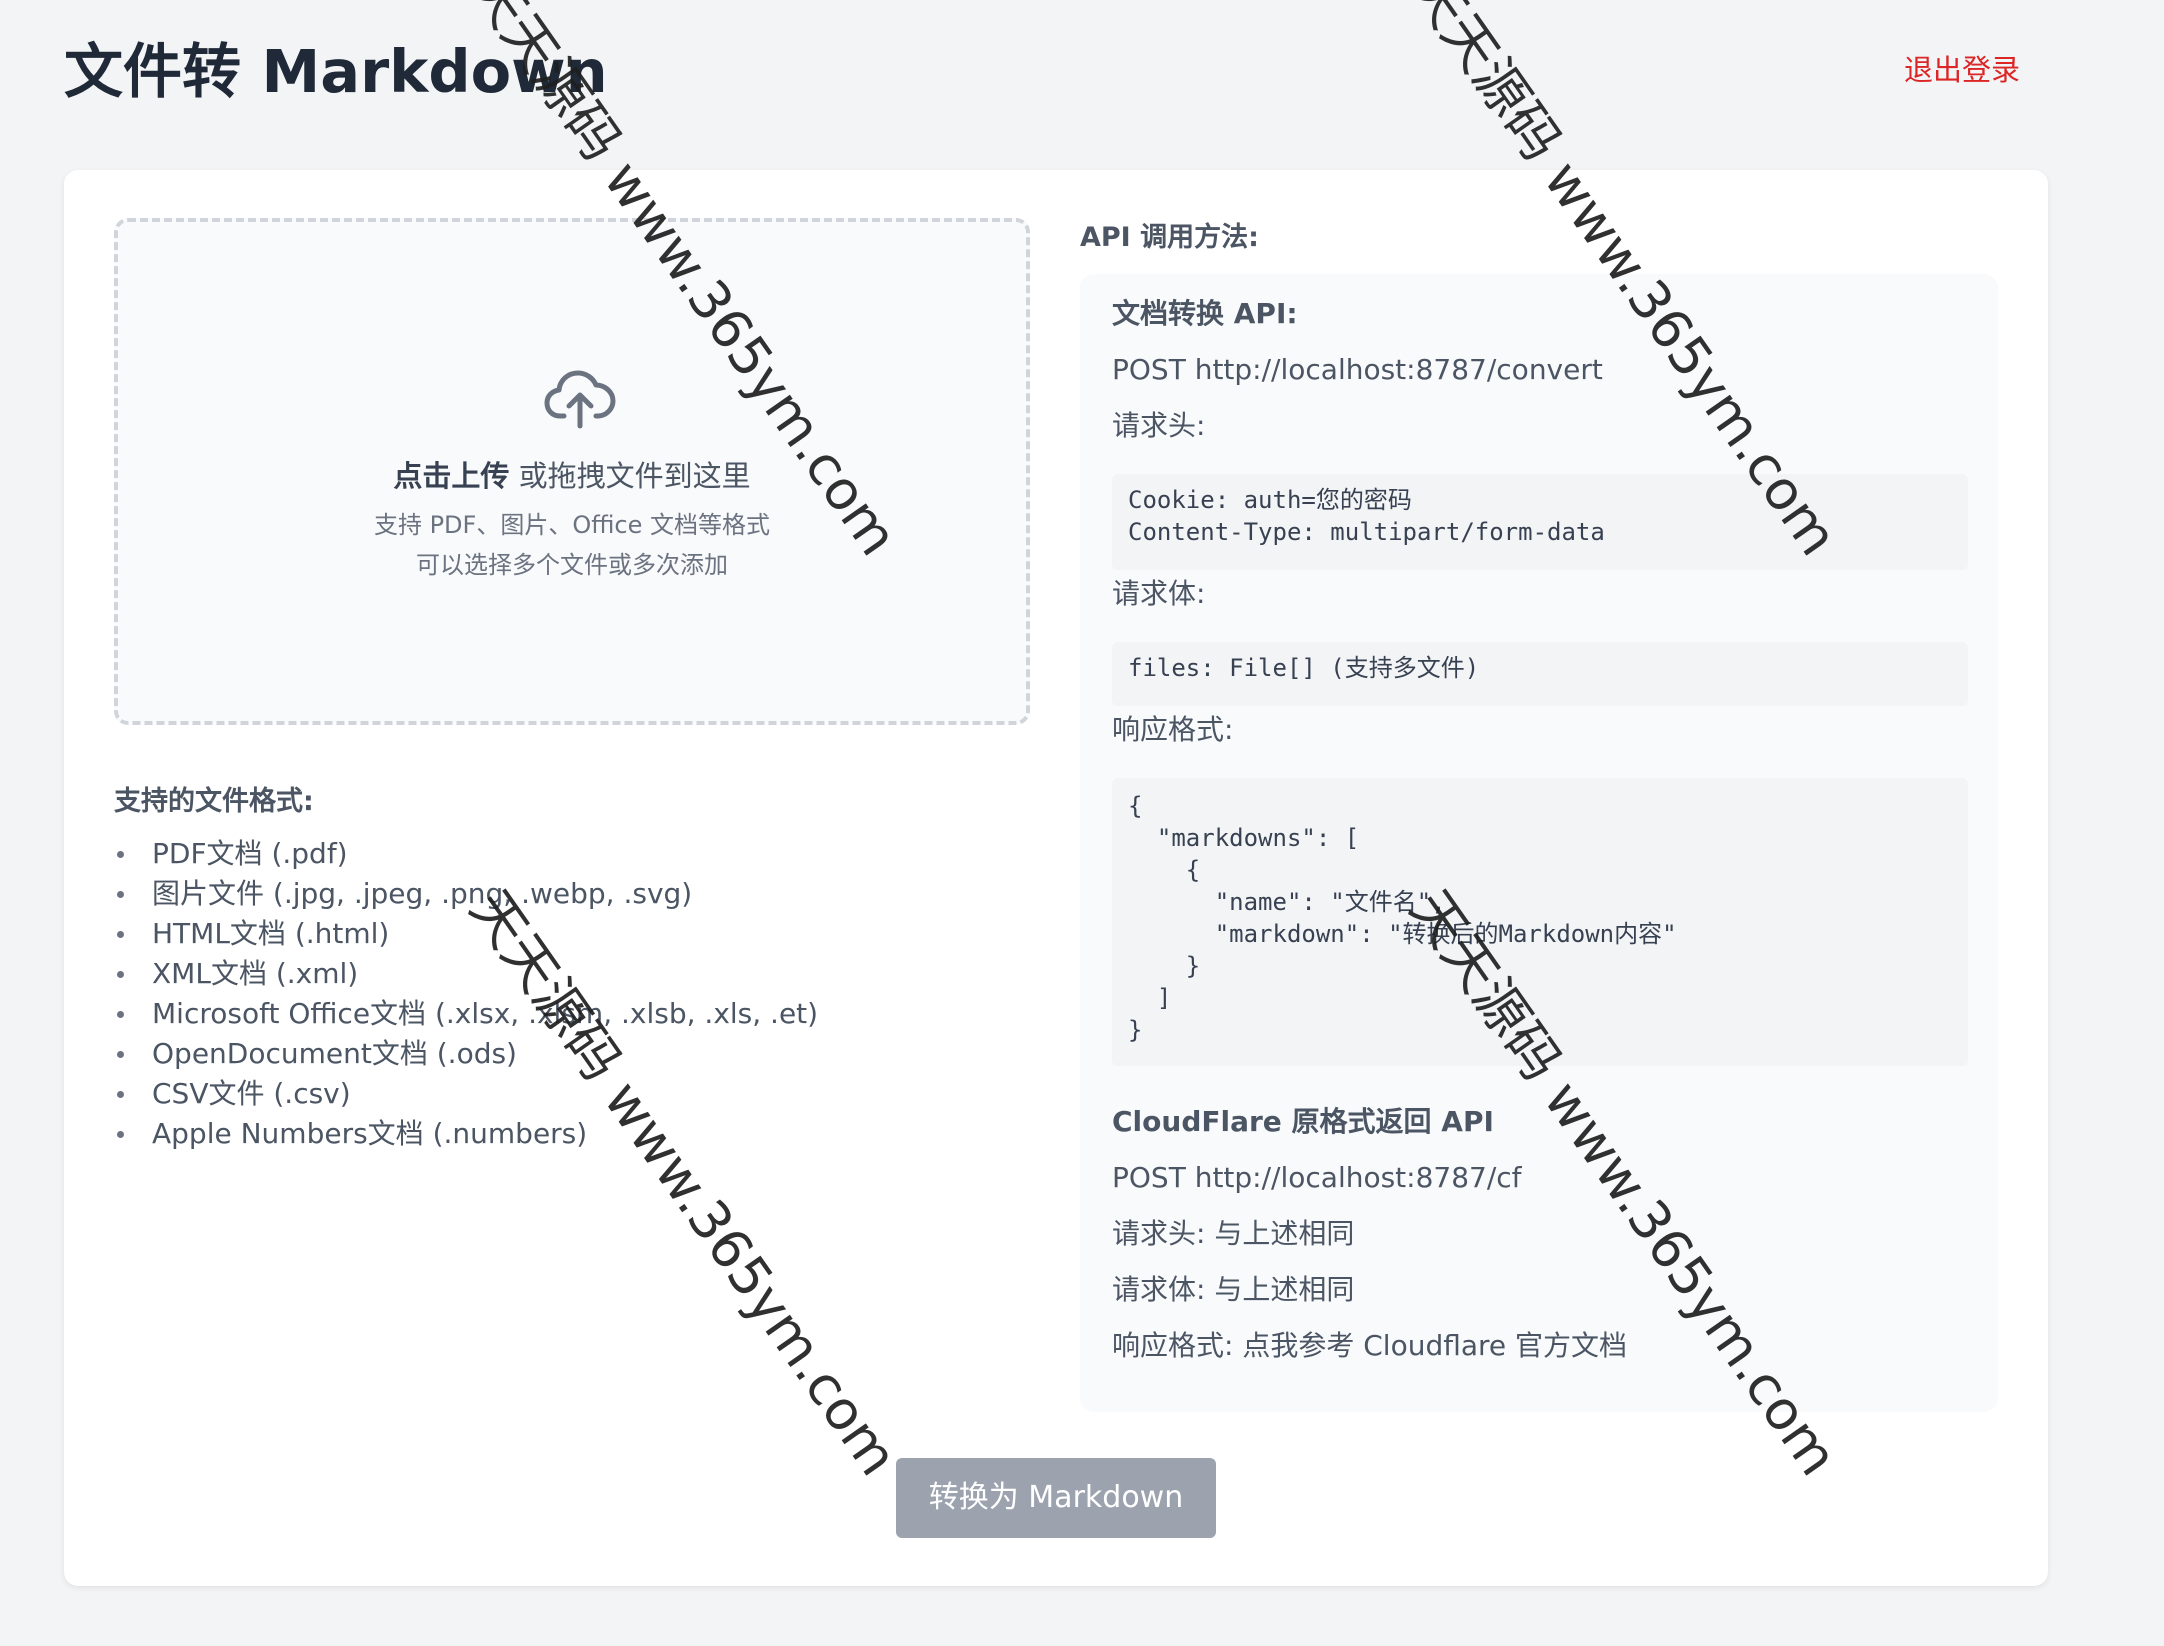 Image resolution: width=2164 pixels, height=1646 pixels. I want to click on format-item: OpenDocument文档 (.ods), so click(466, 1054).